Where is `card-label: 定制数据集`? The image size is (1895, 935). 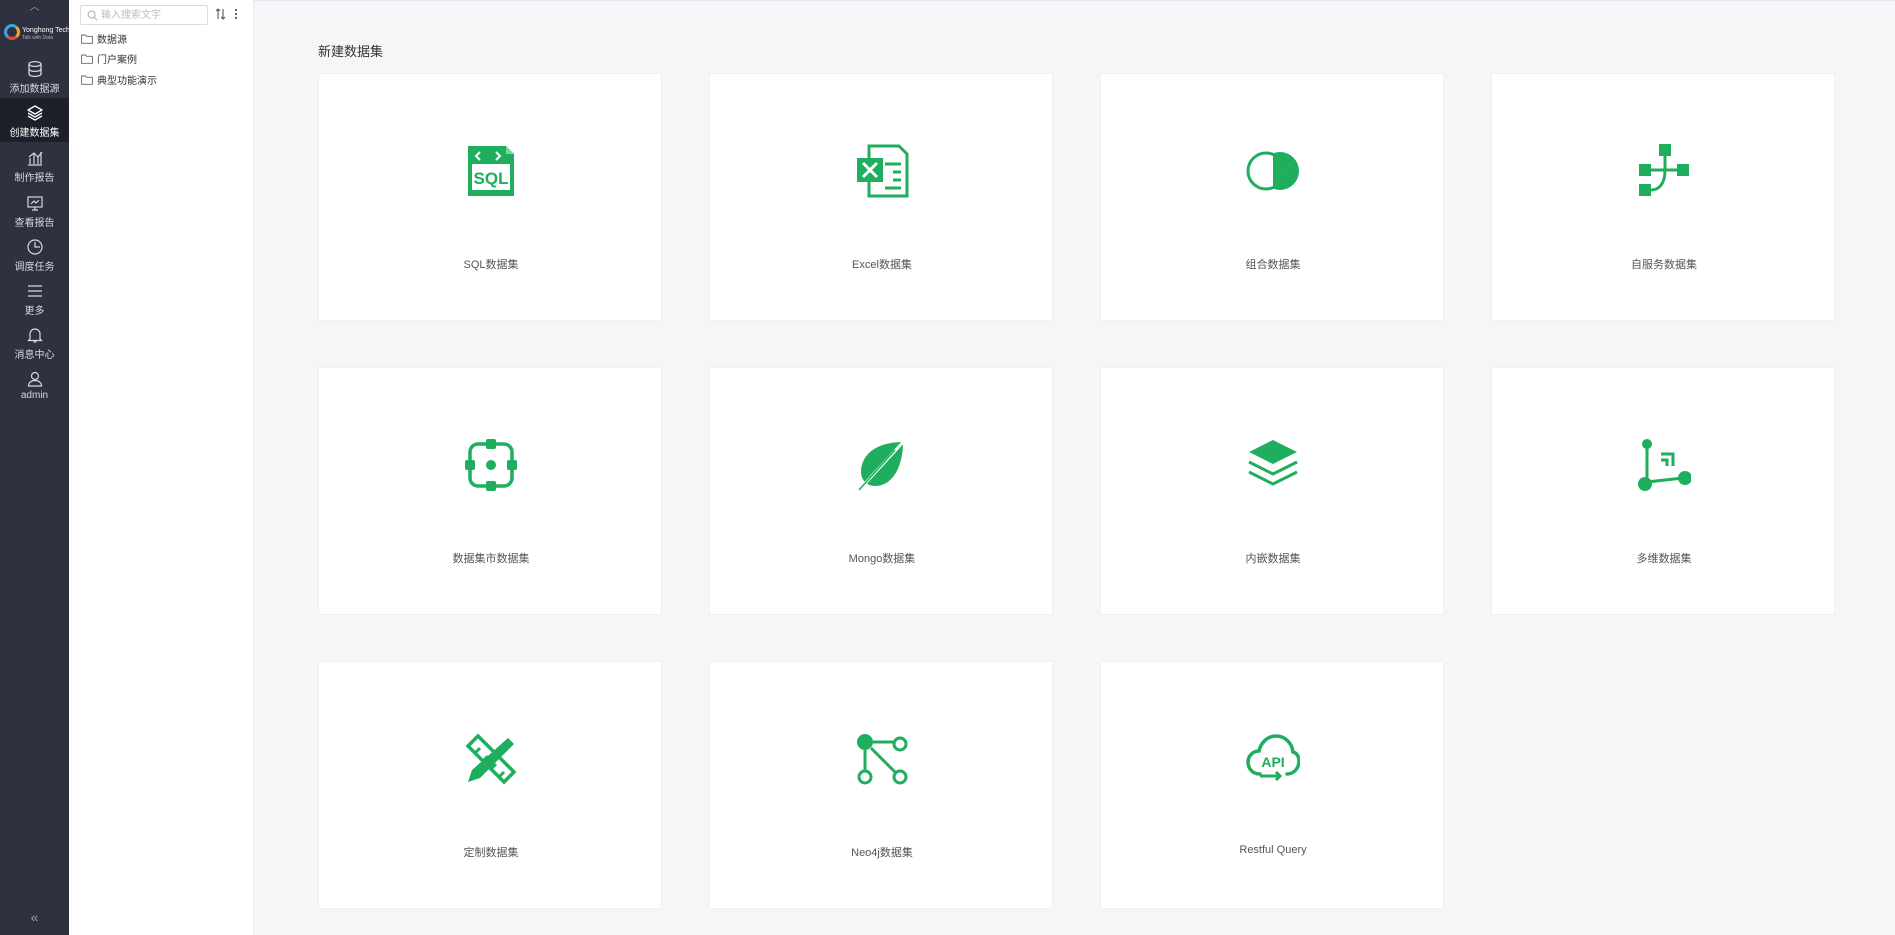 card-label: 定制数据集 is located at coordinates (491, 853).